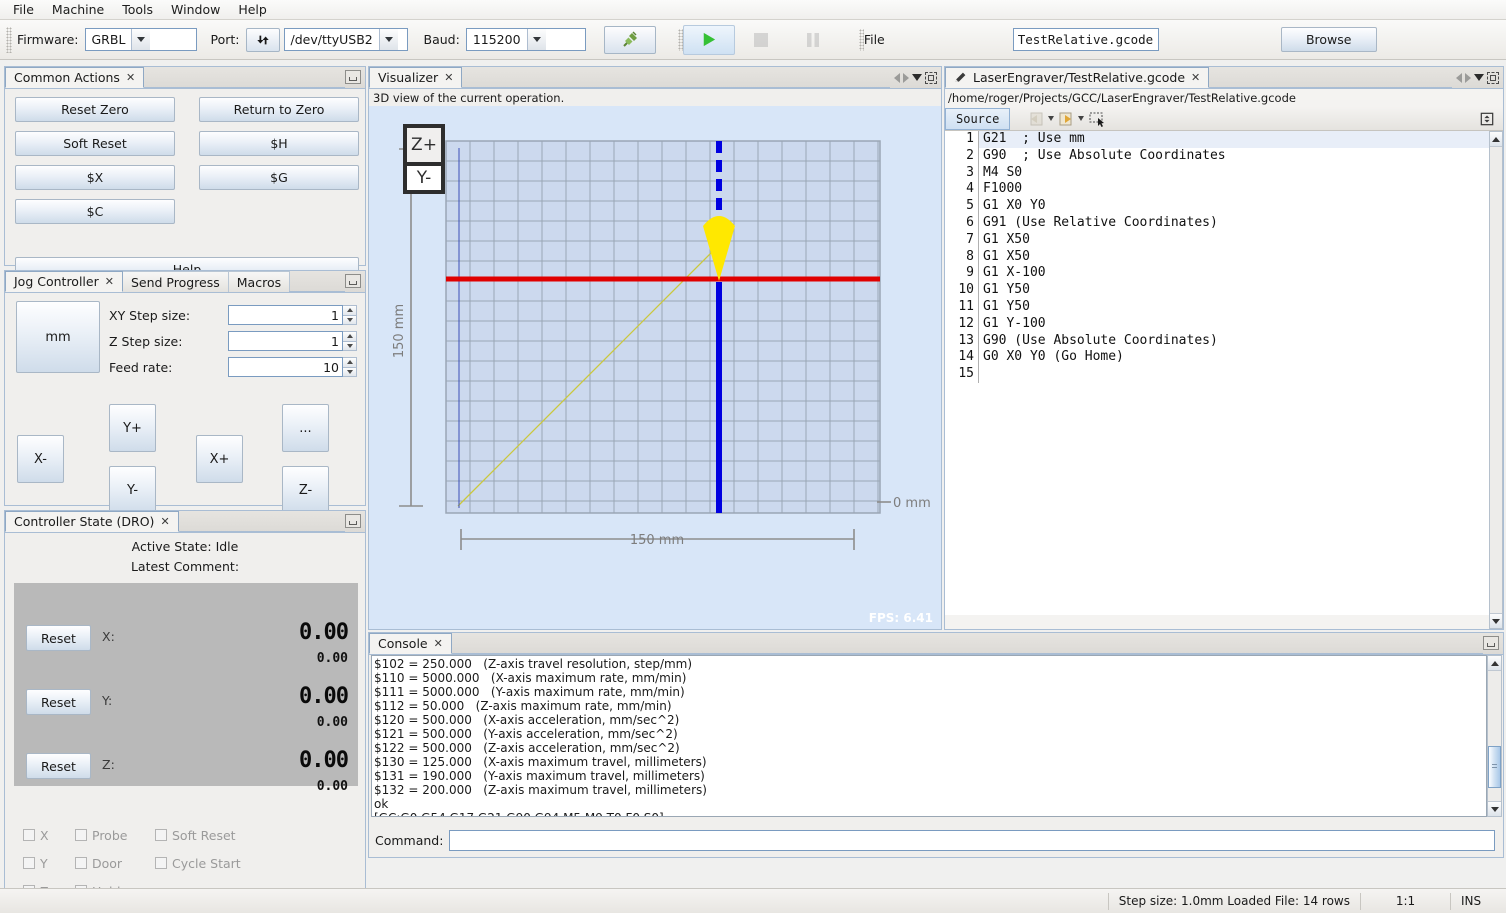 This screenshot has height=913, width=1506. What do you see at coordinates (58, 766) in the screenshot?
I see `reset-z-button: Reset` at bounding box center [58, 766].